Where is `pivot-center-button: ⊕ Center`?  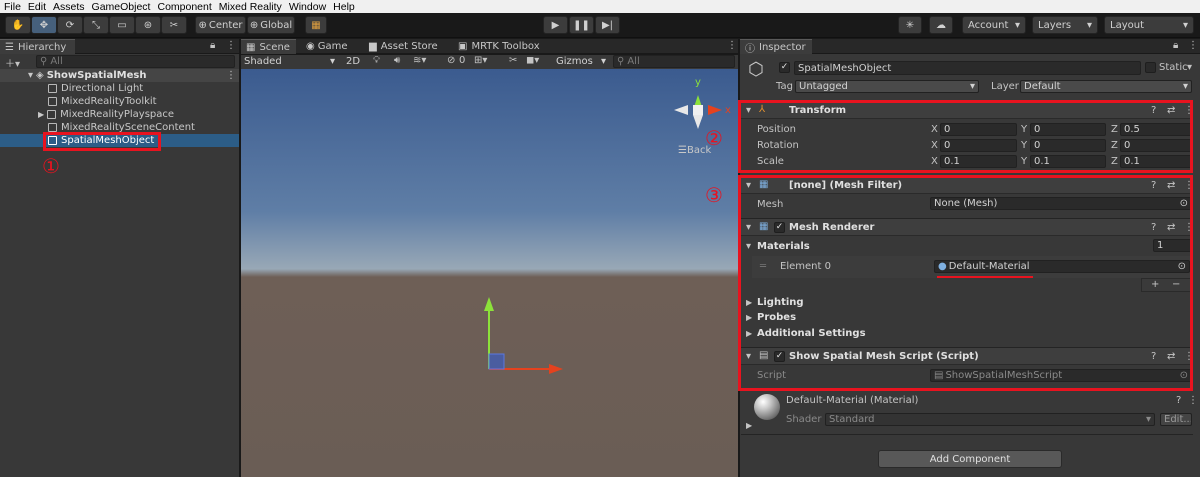 pivot-center-button: ⊕ Center is located at coordinates (220, 25).